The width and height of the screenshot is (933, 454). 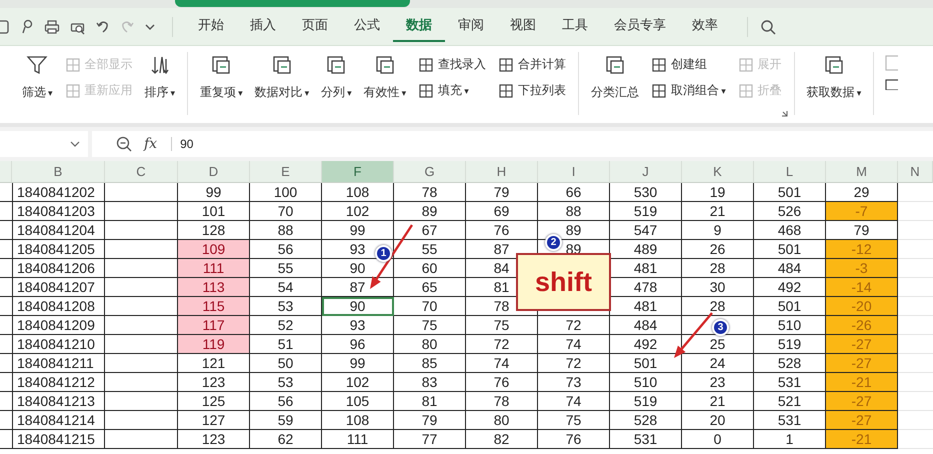 I want to click on column-header: N, so click(x=915, y=172).